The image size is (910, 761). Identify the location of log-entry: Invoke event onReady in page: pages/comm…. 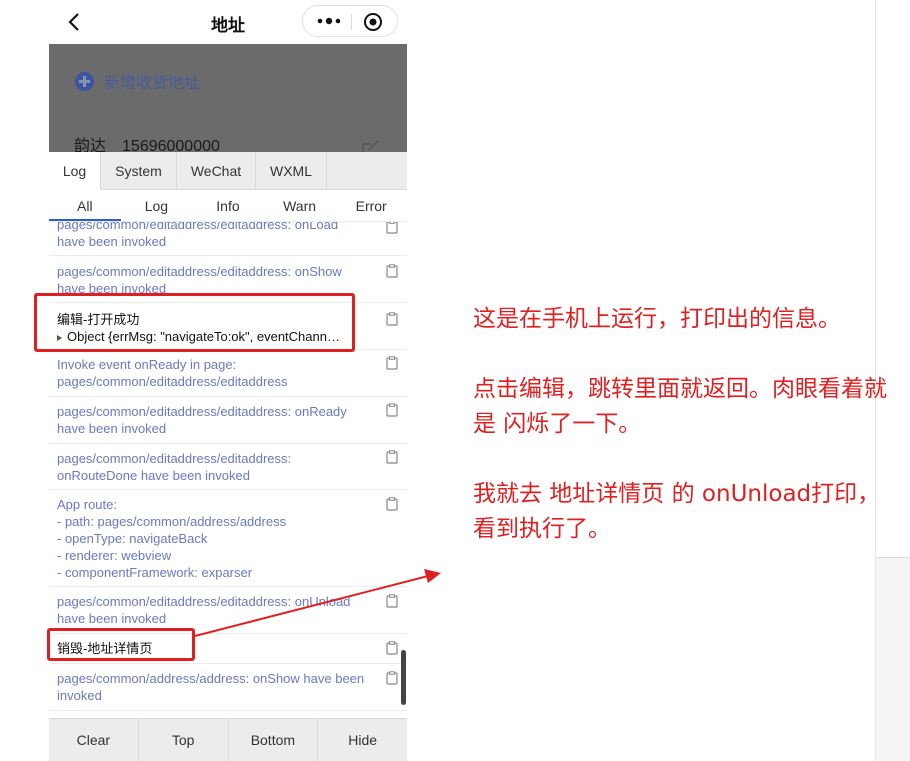
(228, 373).